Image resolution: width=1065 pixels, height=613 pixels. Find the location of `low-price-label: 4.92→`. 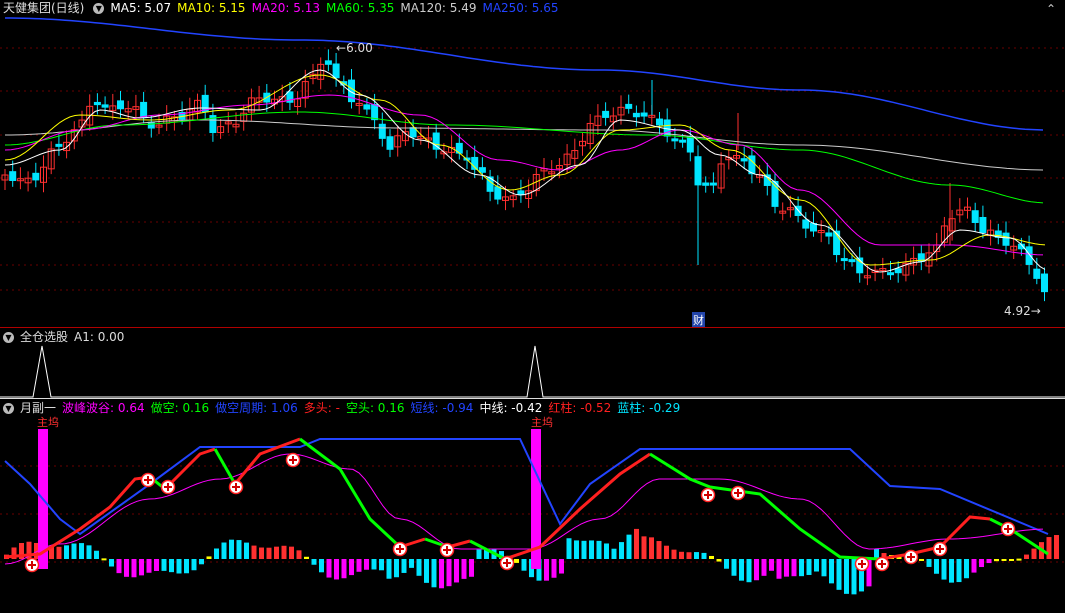

low-price-label: 4.92→ is located at coordinates (1022, 311).